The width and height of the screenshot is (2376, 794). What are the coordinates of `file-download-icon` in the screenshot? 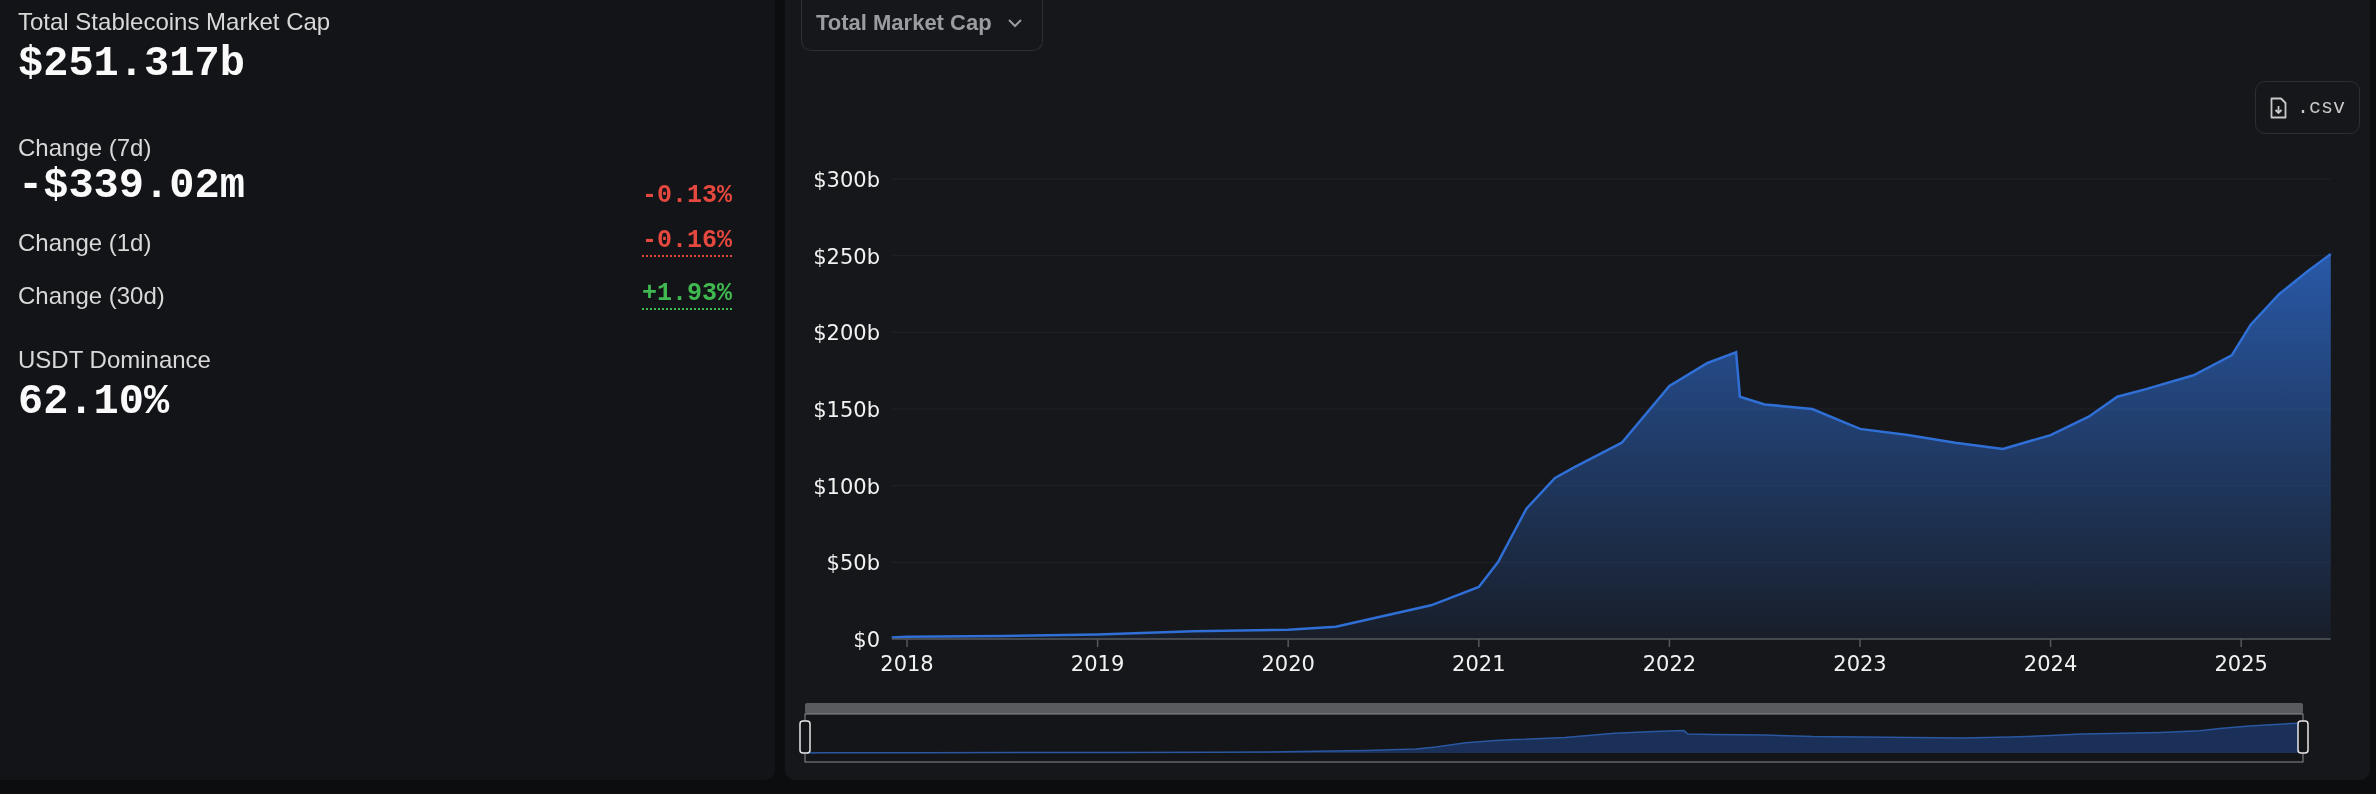 It's located at (2278, 107).